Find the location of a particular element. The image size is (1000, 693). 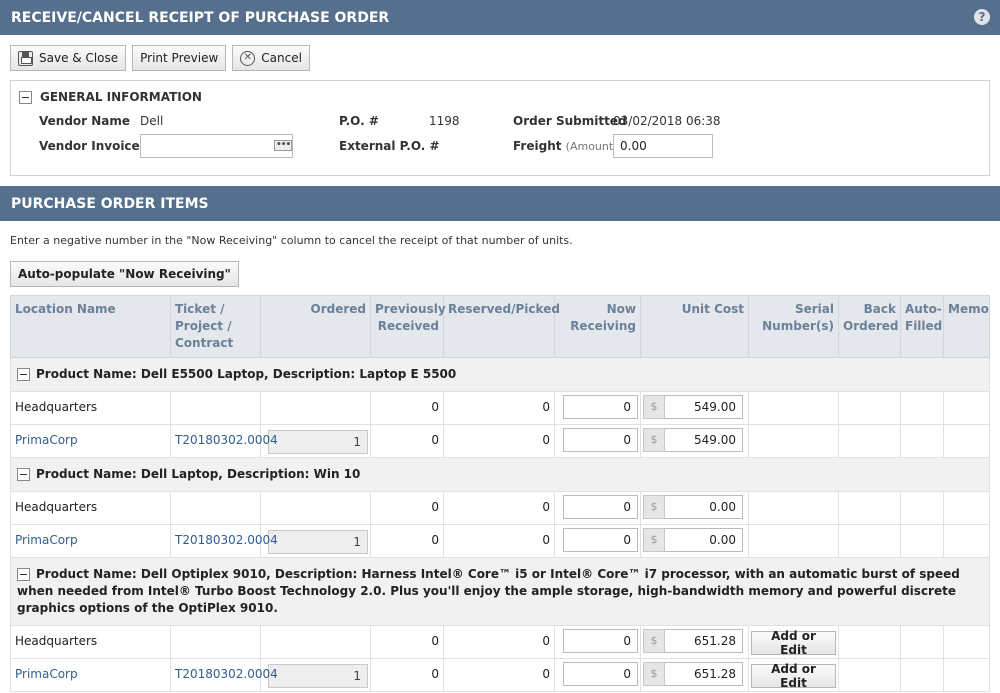

vendor-name-label: Vendor Name is located at coordinates (85, 121).